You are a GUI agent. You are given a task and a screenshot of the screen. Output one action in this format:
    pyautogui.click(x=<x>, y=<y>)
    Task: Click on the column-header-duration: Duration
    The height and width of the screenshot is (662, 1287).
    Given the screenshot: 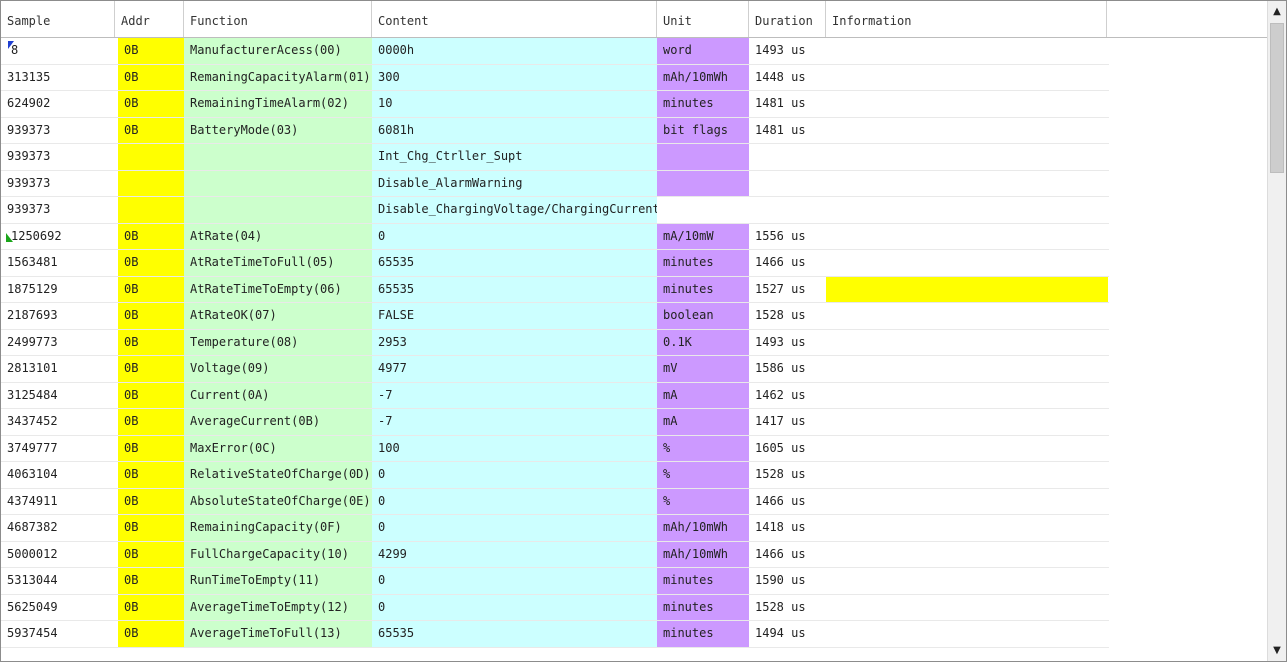 What is the action you would take?
    pyautogui.click(x=787, y=19)
    